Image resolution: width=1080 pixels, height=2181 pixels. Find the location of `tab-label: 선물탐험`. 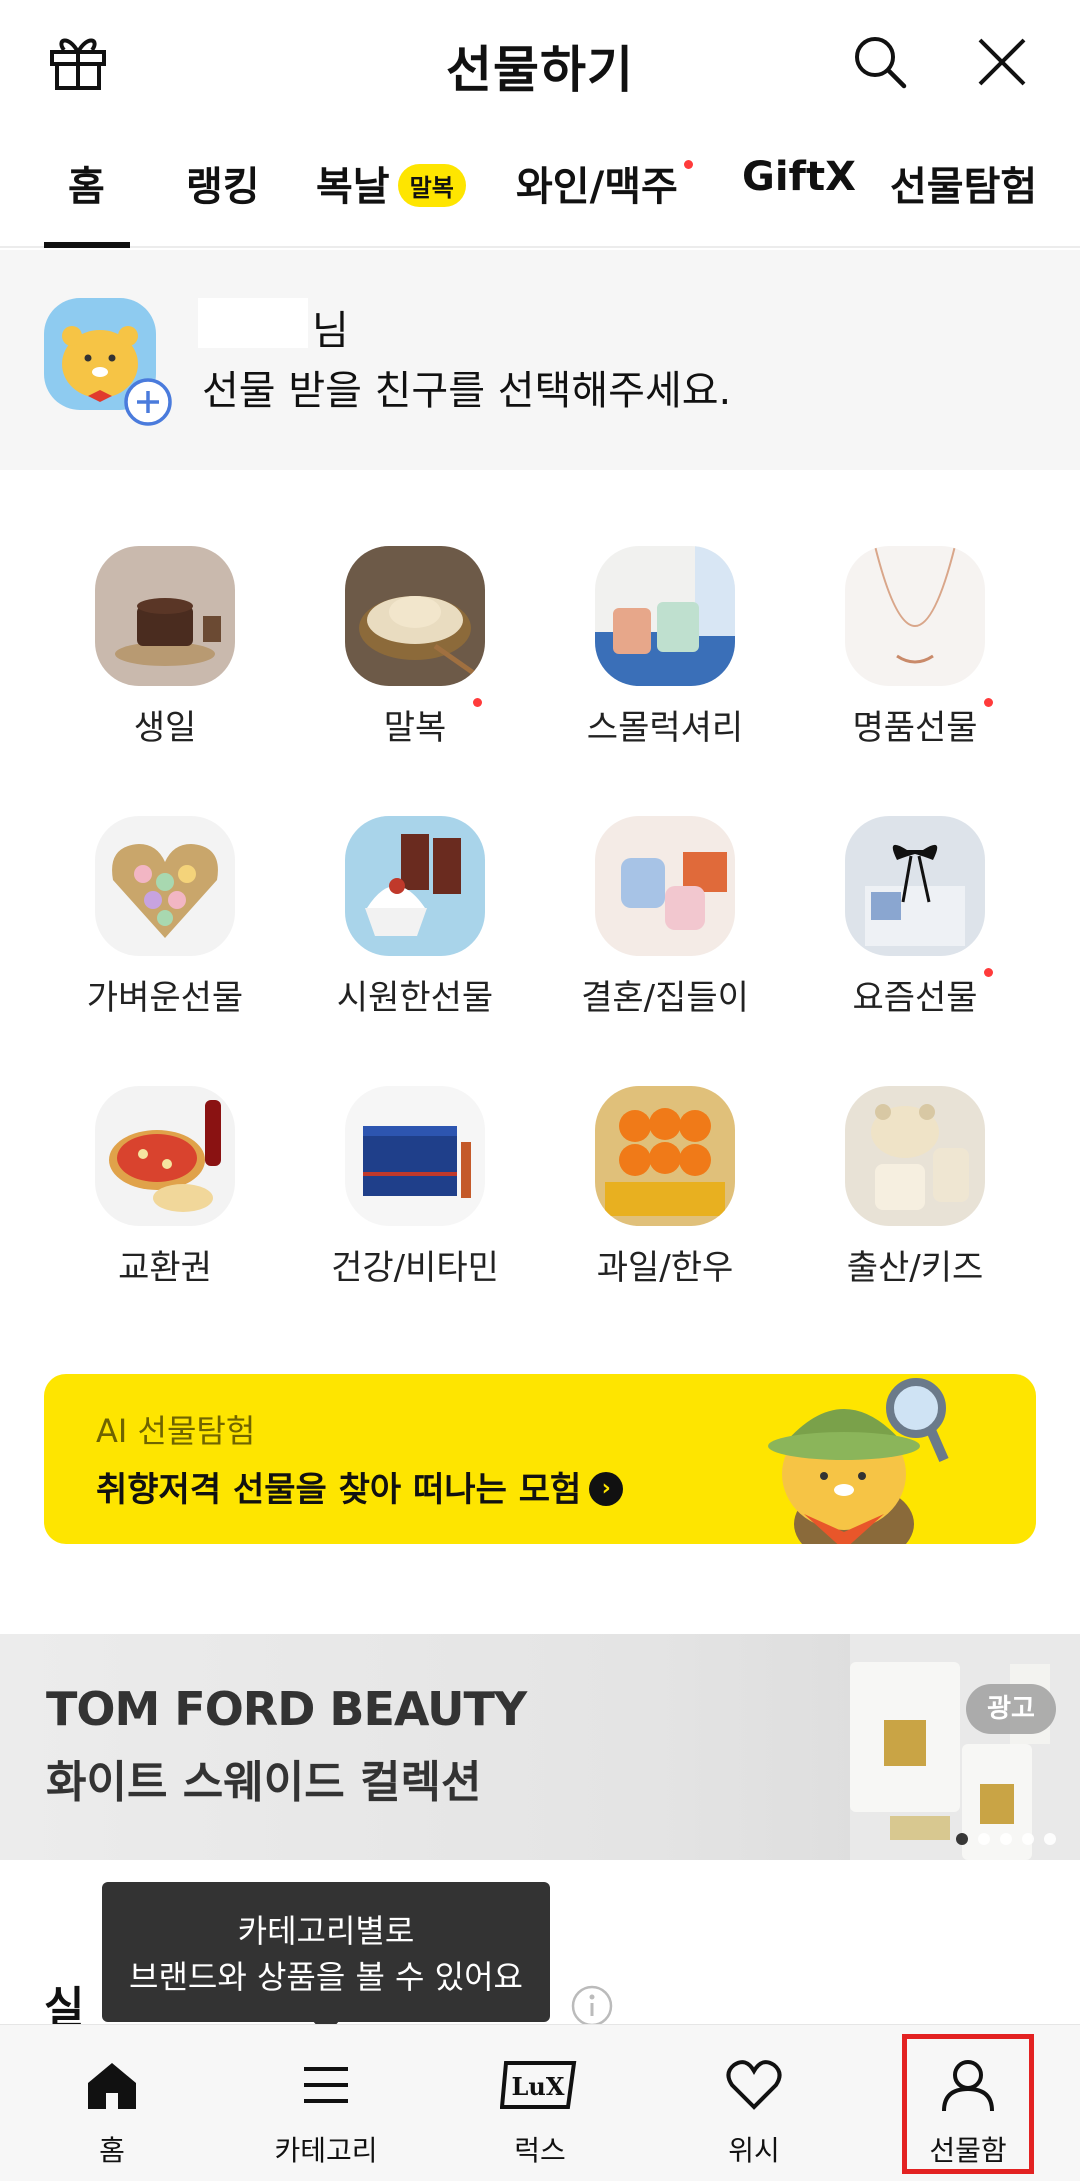

tab-label: 선물탐험 is located at coordinates (964, 187).